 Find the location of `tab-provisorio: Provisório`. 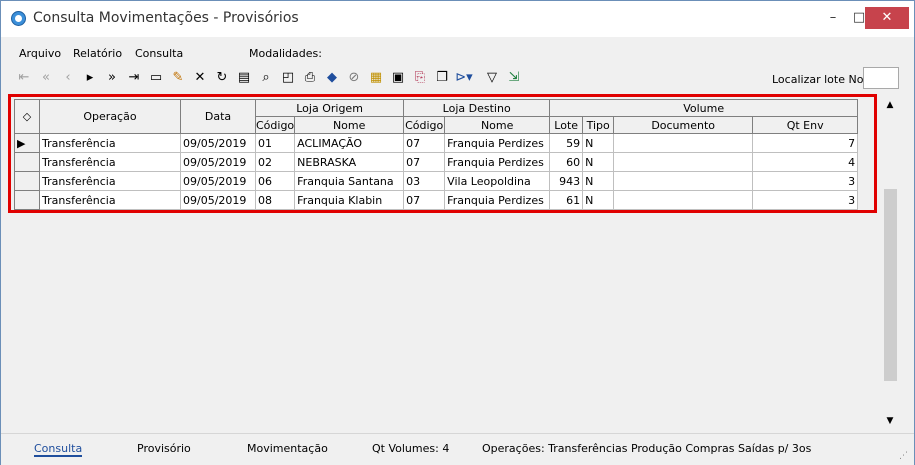

tab-provisorio: Provisório is located at coordinates (164, 448).